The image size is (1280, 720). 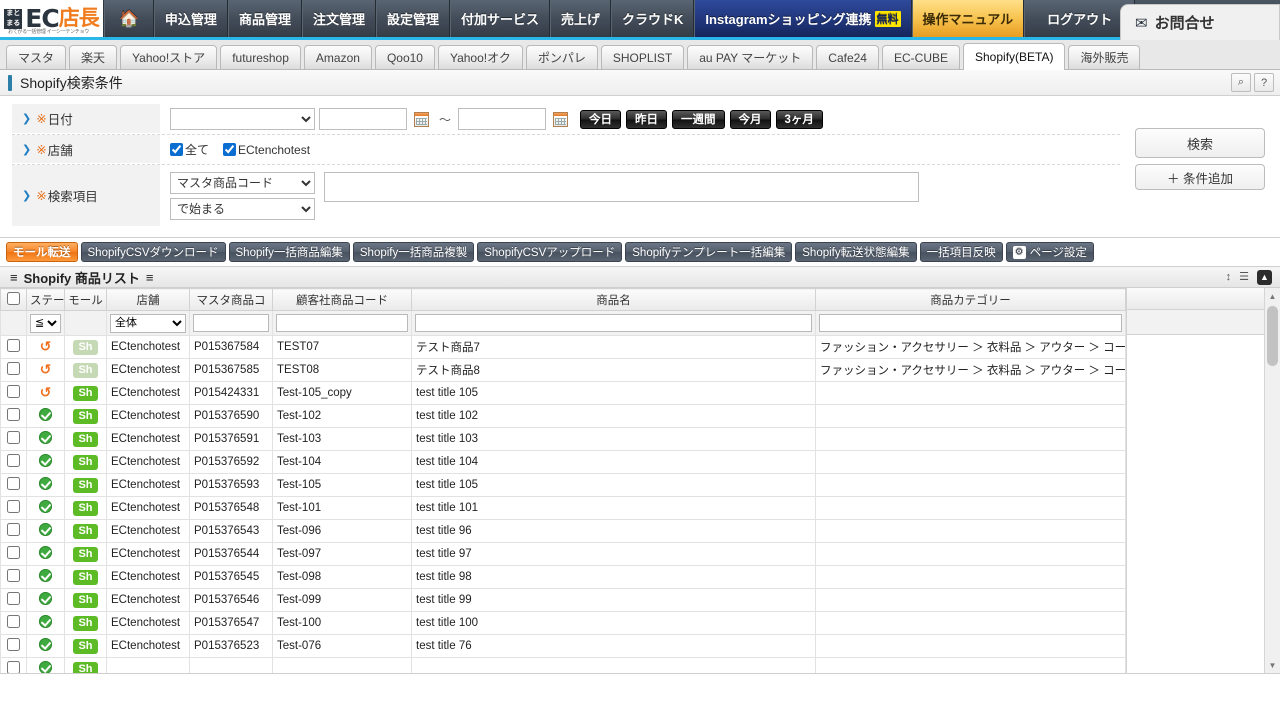 I want to click on shopify-bulk-product-copy-button: Shopify一括商品複製, so click(x=413, y=252).